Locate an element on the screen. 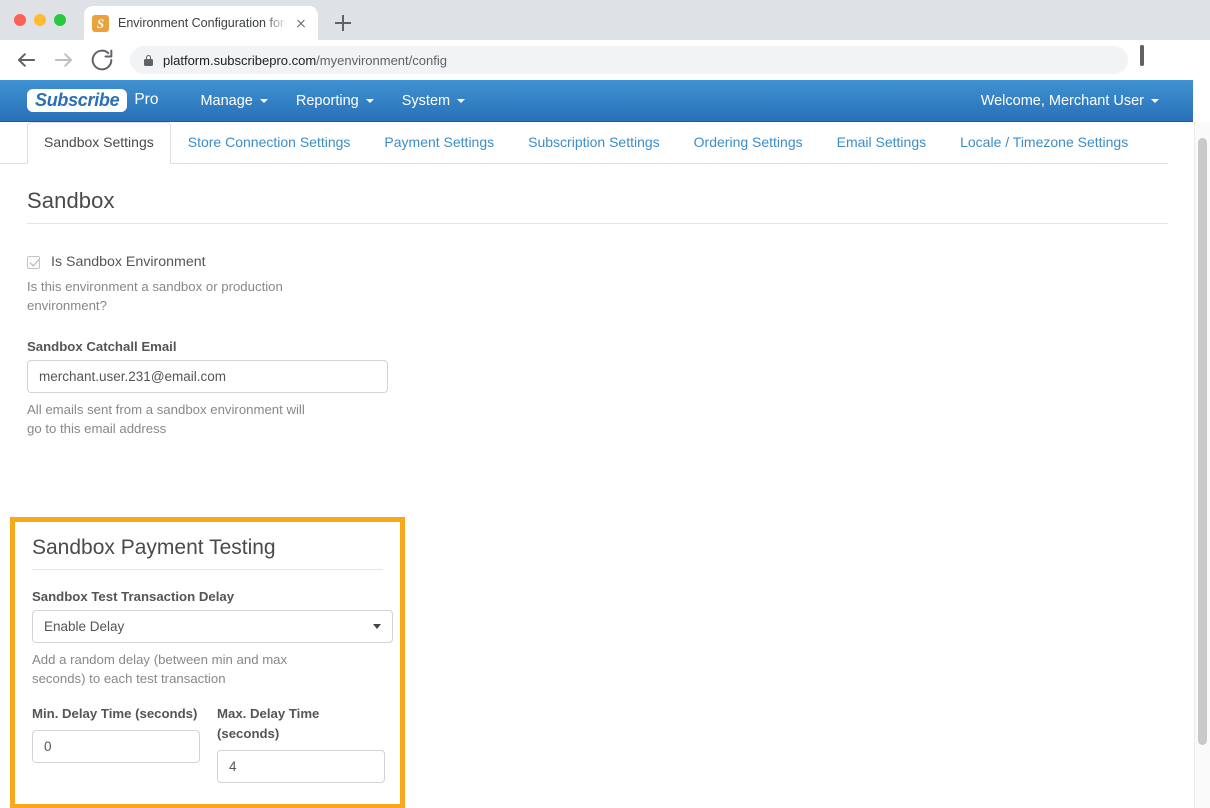 The width and height of the screenshot is (1210, 808). subscribepro-logo: Subscribe Pro is located at coordinates (93, 100).